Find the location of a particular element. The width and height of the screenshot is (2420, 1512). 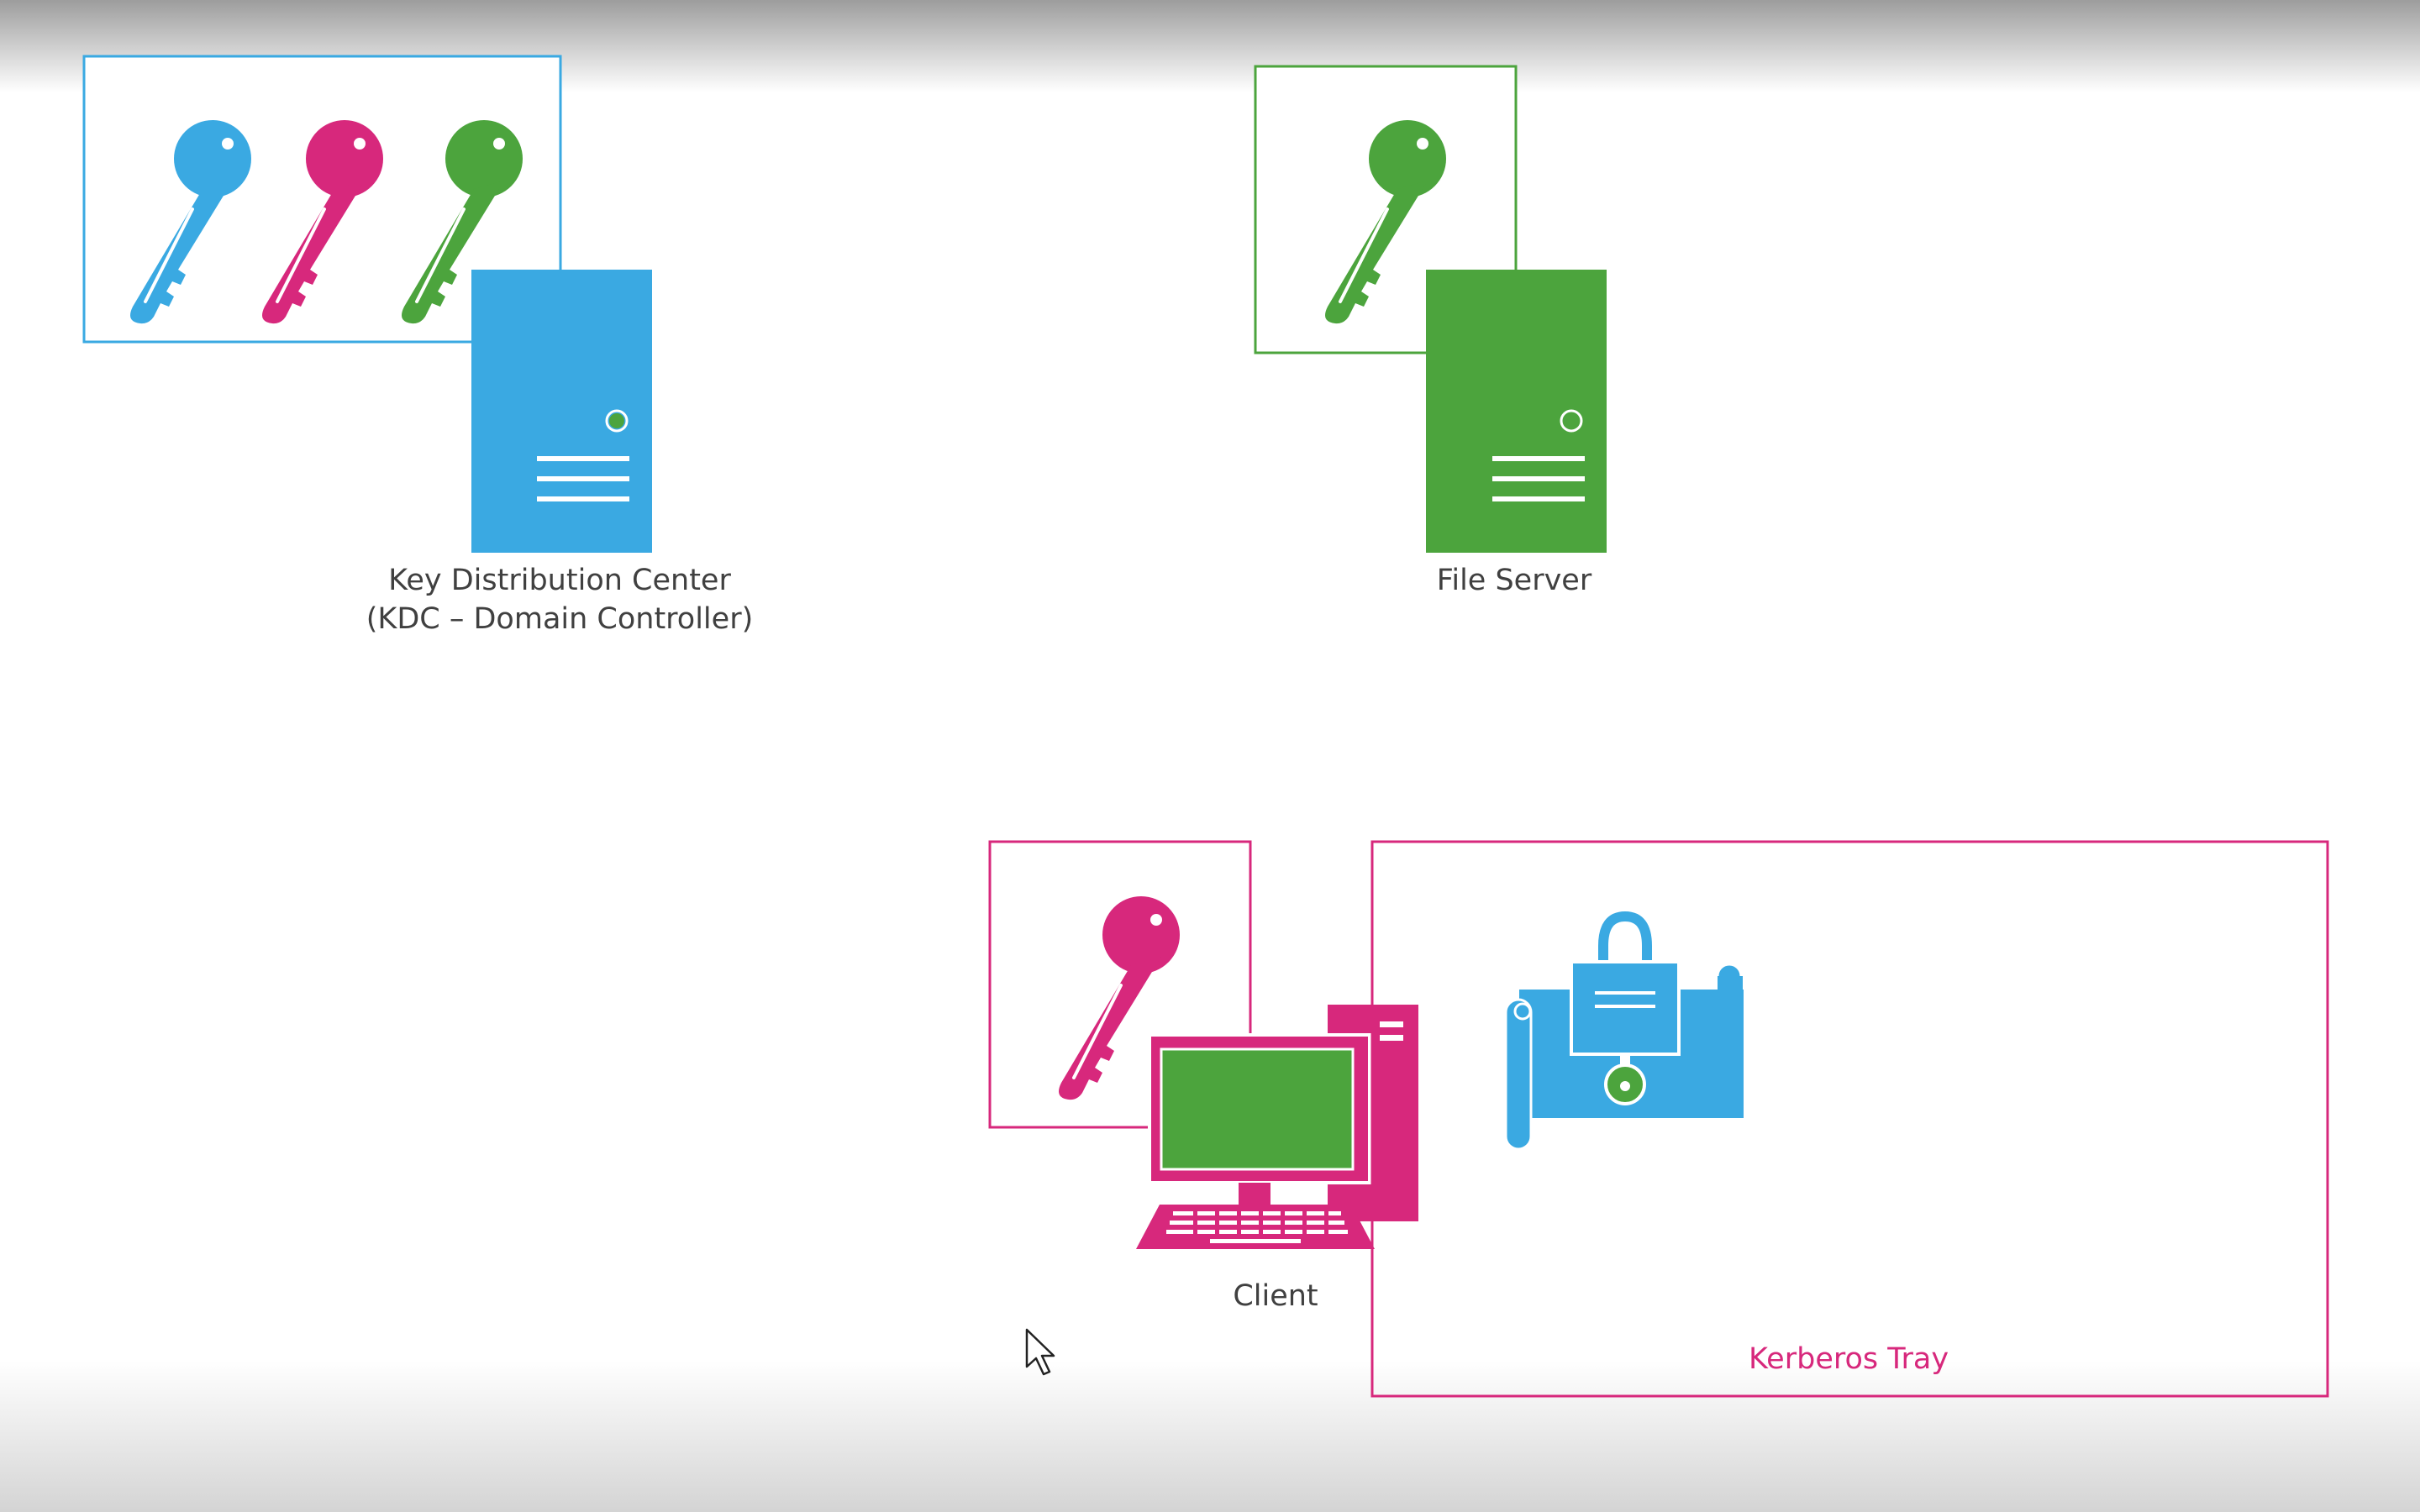

mouse-cursor-icon is located at coordinates (1040, 1352).